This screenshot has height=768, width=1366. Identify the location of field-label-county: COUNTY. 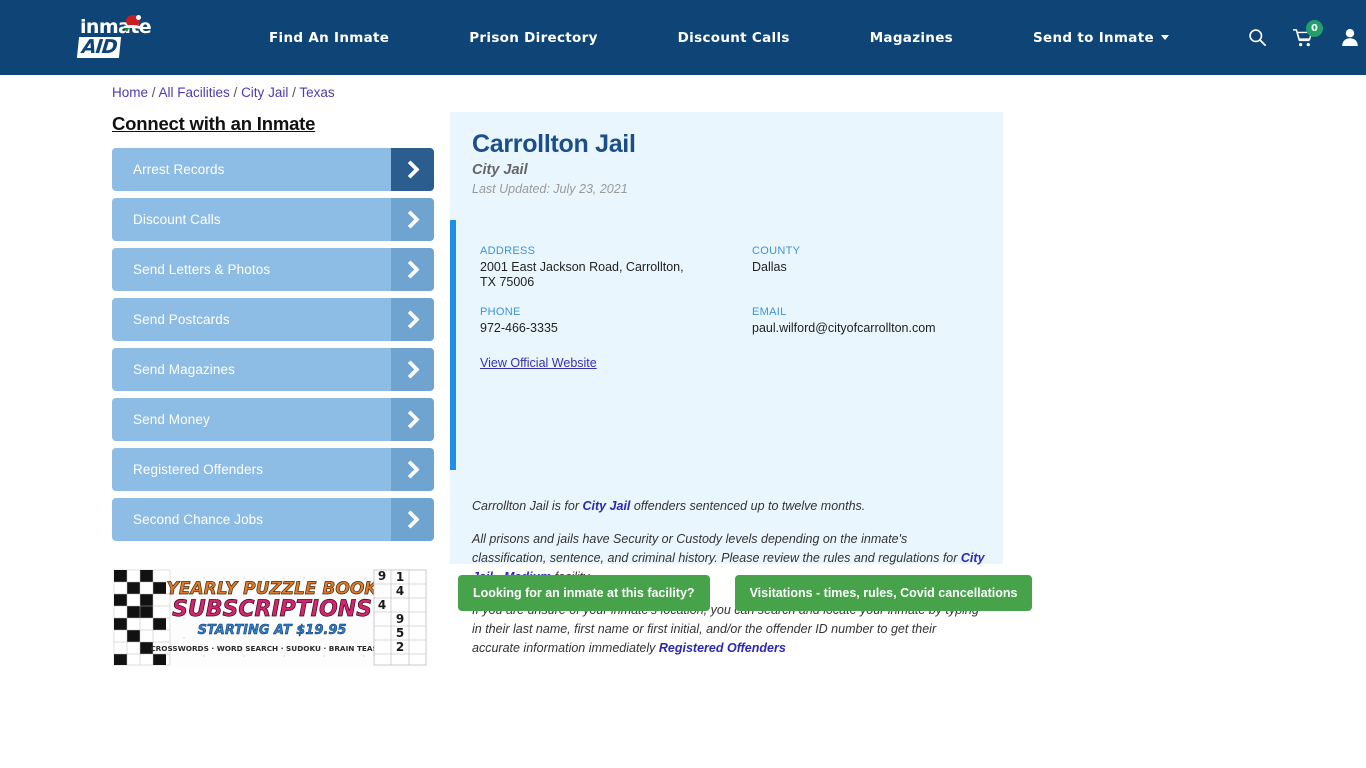
(776, 251).